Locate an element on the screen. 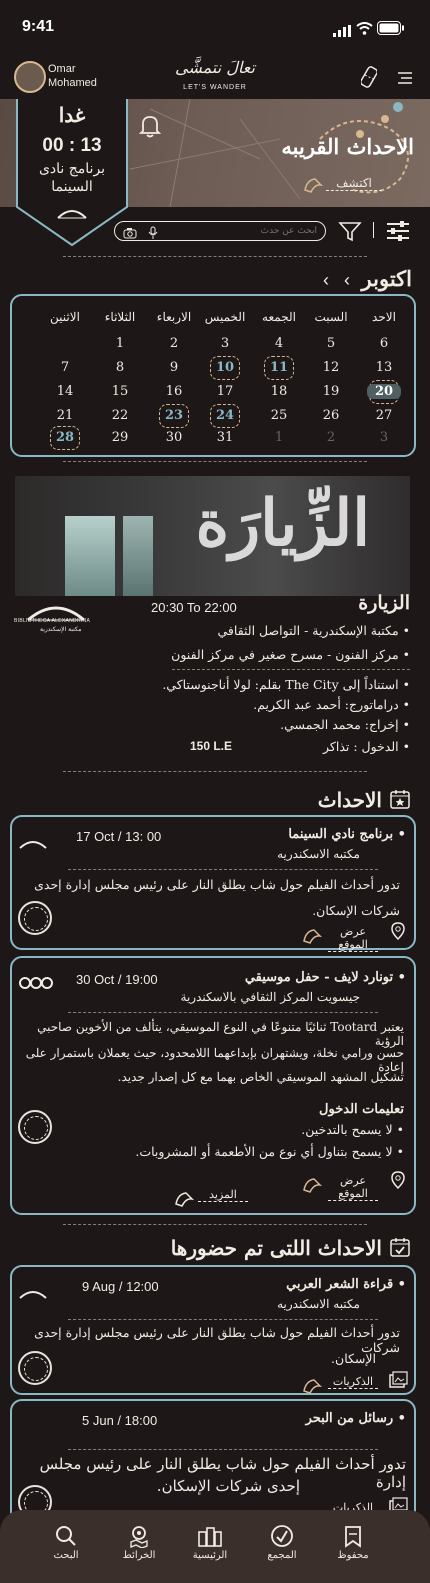  calendar-day: 25 is located at coordinates (279, 415).